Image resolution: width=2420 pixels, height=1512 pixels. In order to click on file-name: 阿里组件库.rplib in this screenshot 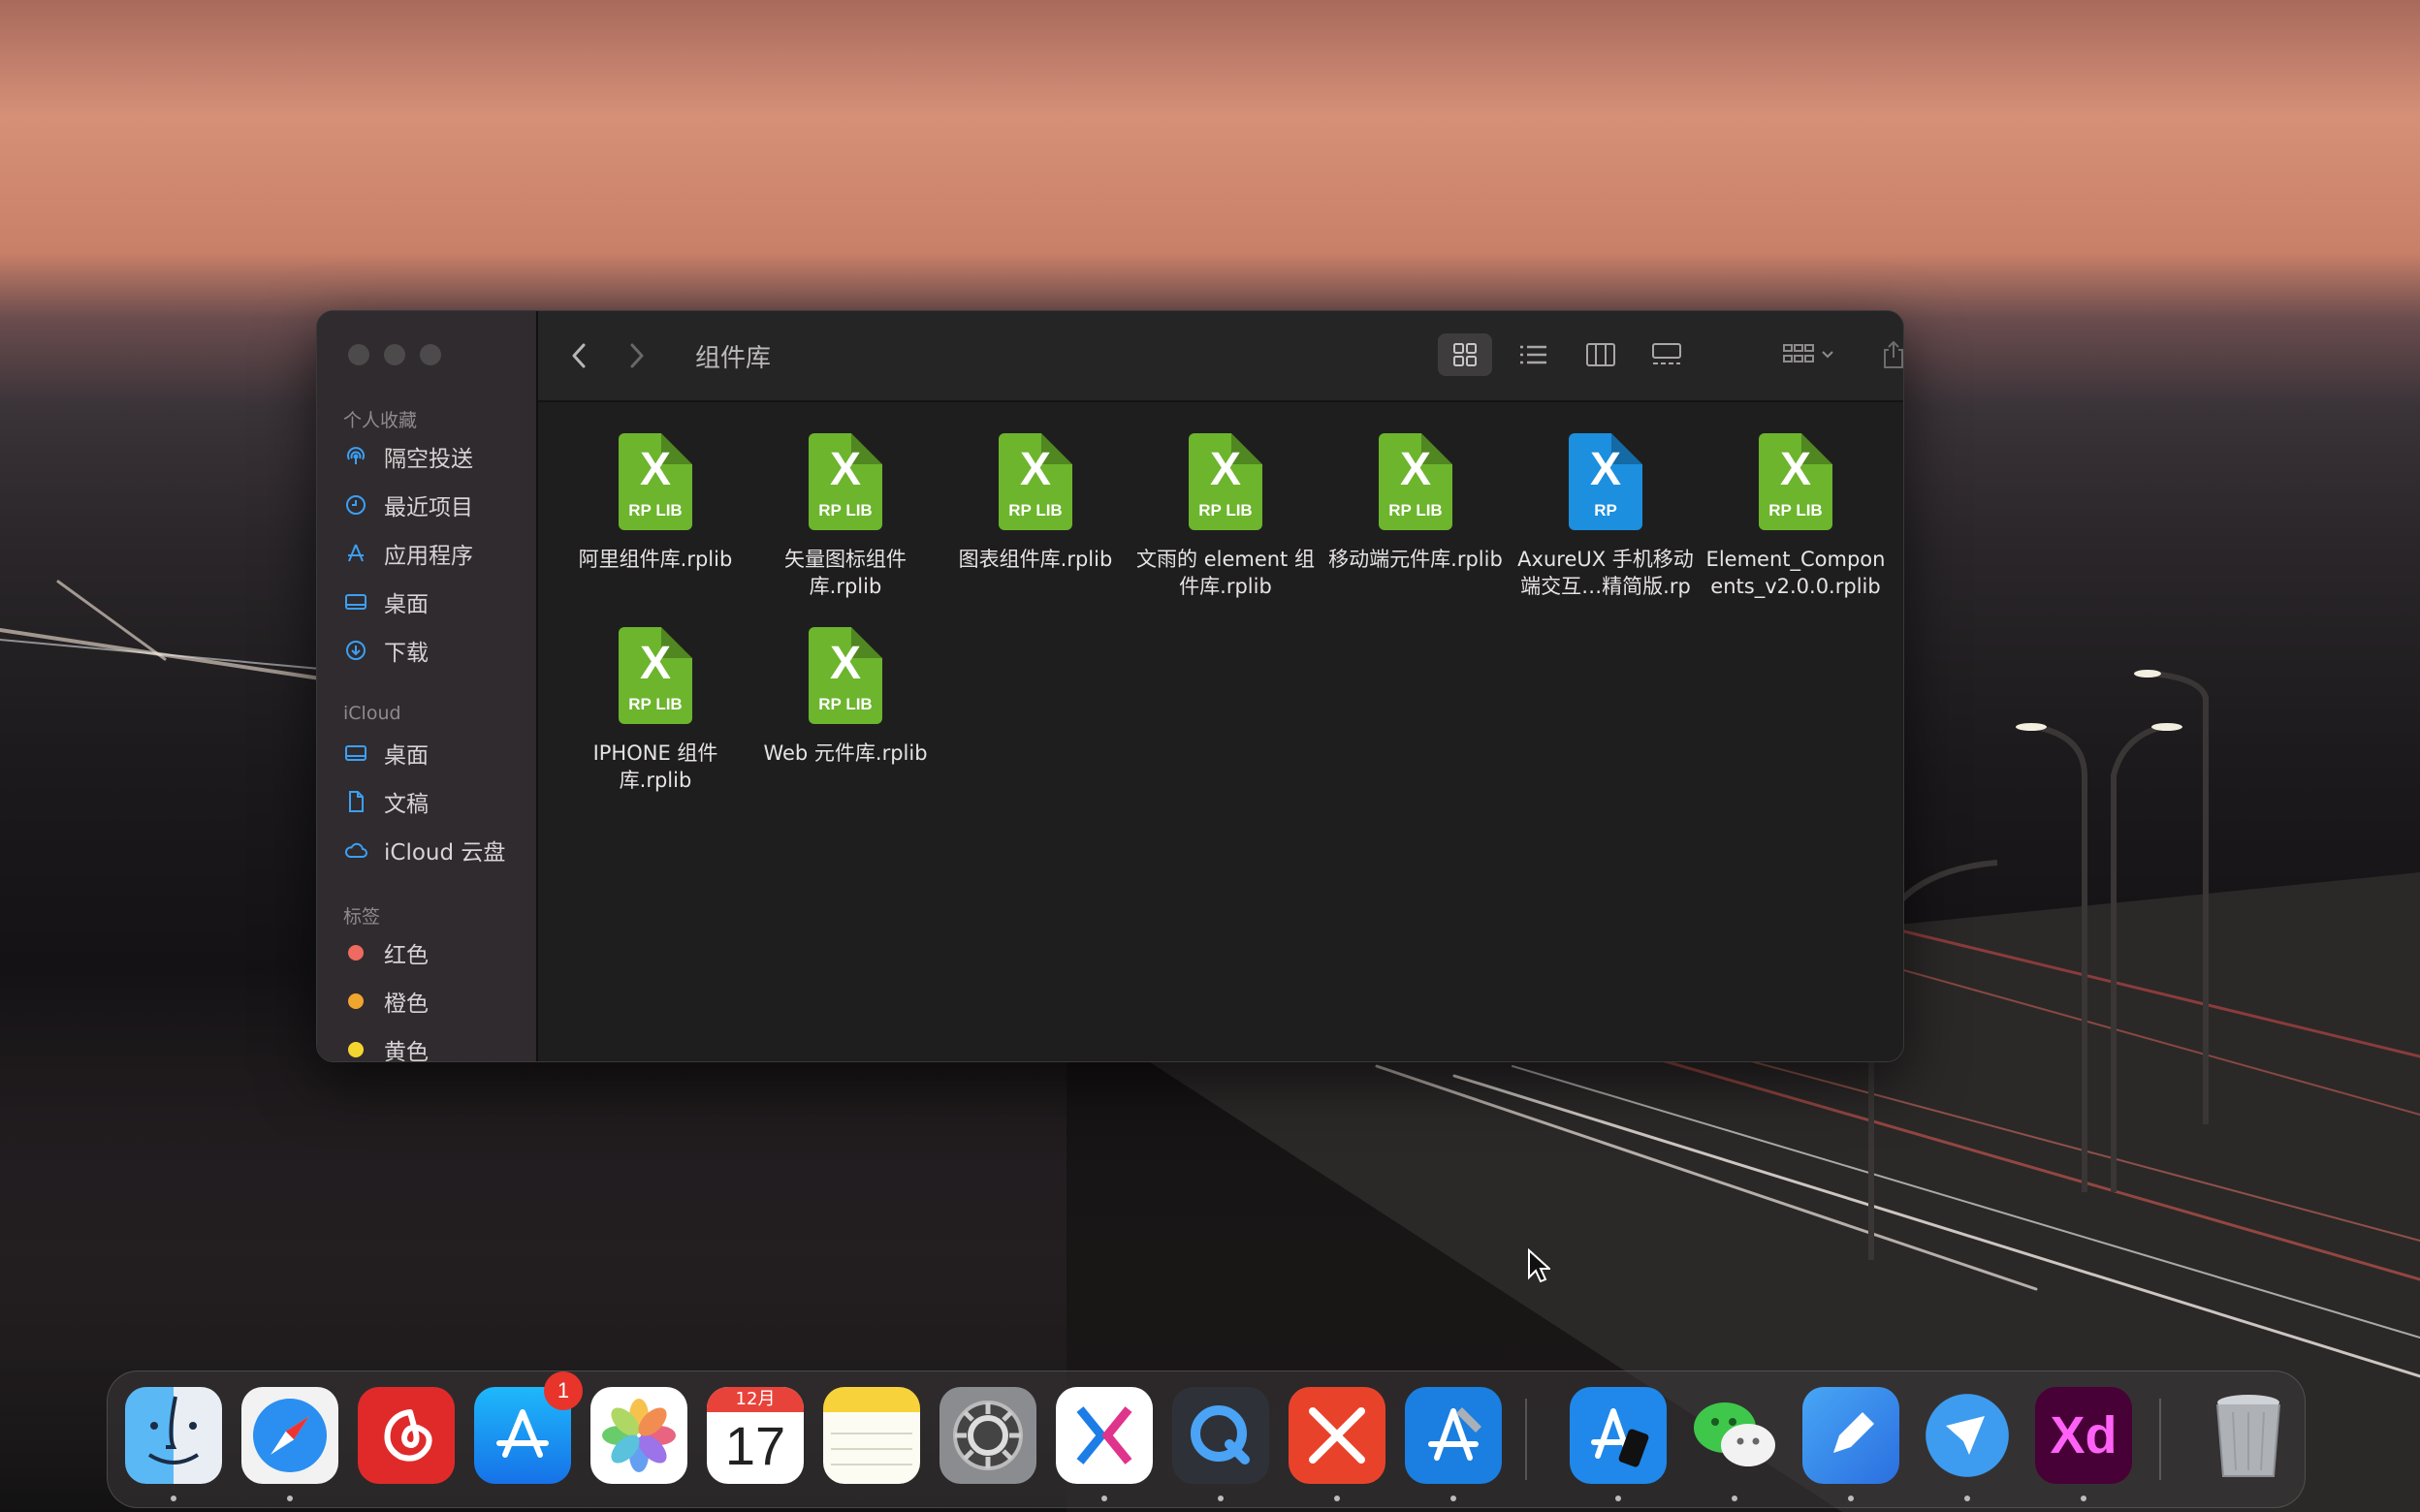, I will do `click(655, 559)`.